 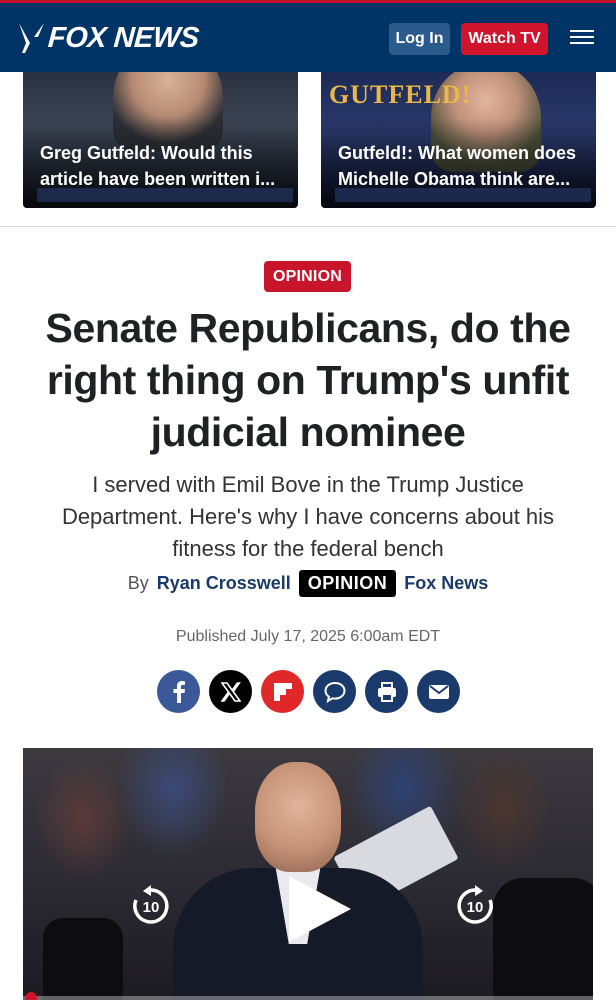 I want to click on print-icon, so click(x=386, y=691).